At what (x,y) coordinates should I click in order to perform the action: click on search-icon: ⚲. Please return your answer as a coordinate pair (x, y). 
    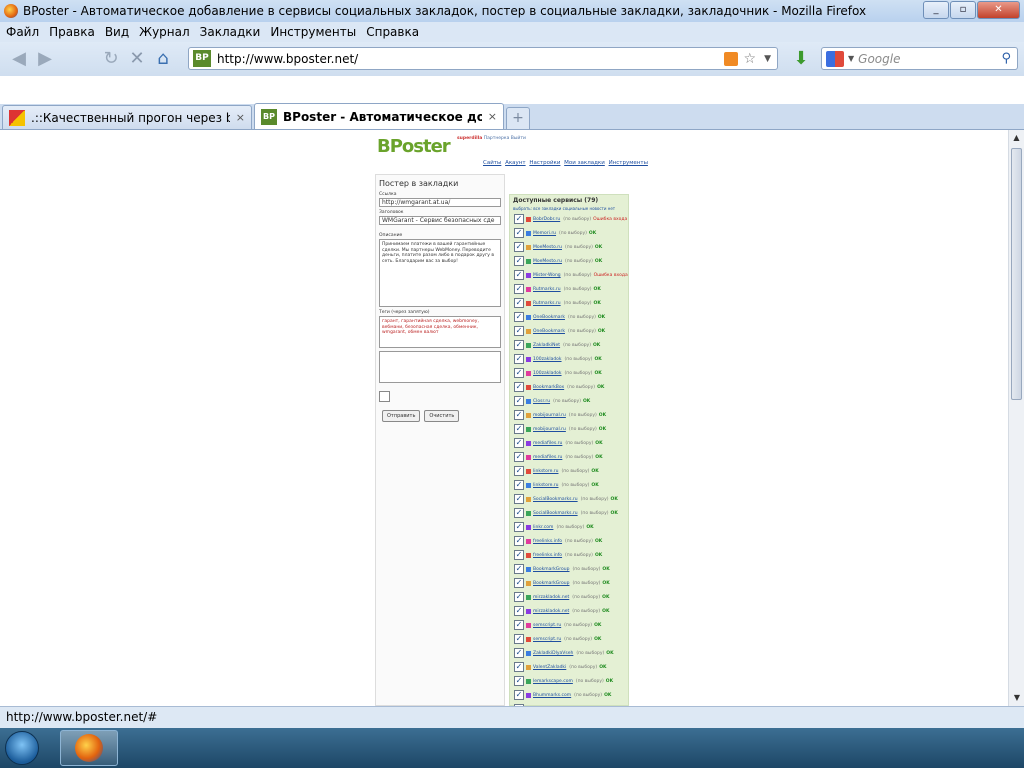
    Looking at the image, I should click on (1006, 58).